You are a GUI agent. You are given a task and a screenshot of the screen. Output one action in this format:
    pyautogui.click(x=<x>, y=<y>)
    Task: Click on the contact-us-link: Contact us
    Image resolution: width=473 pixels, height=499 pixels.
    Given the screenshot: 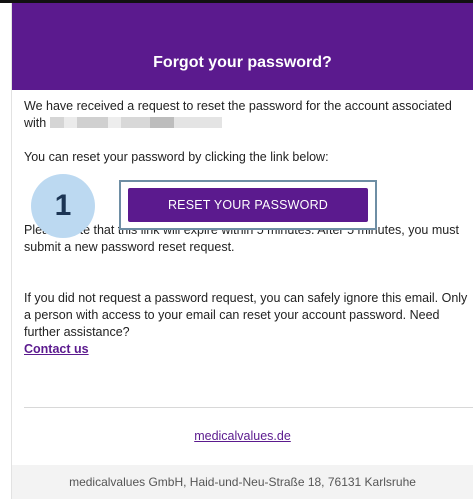 What is the action you would take?
    pyautogui.click(x=56, y=349)
    